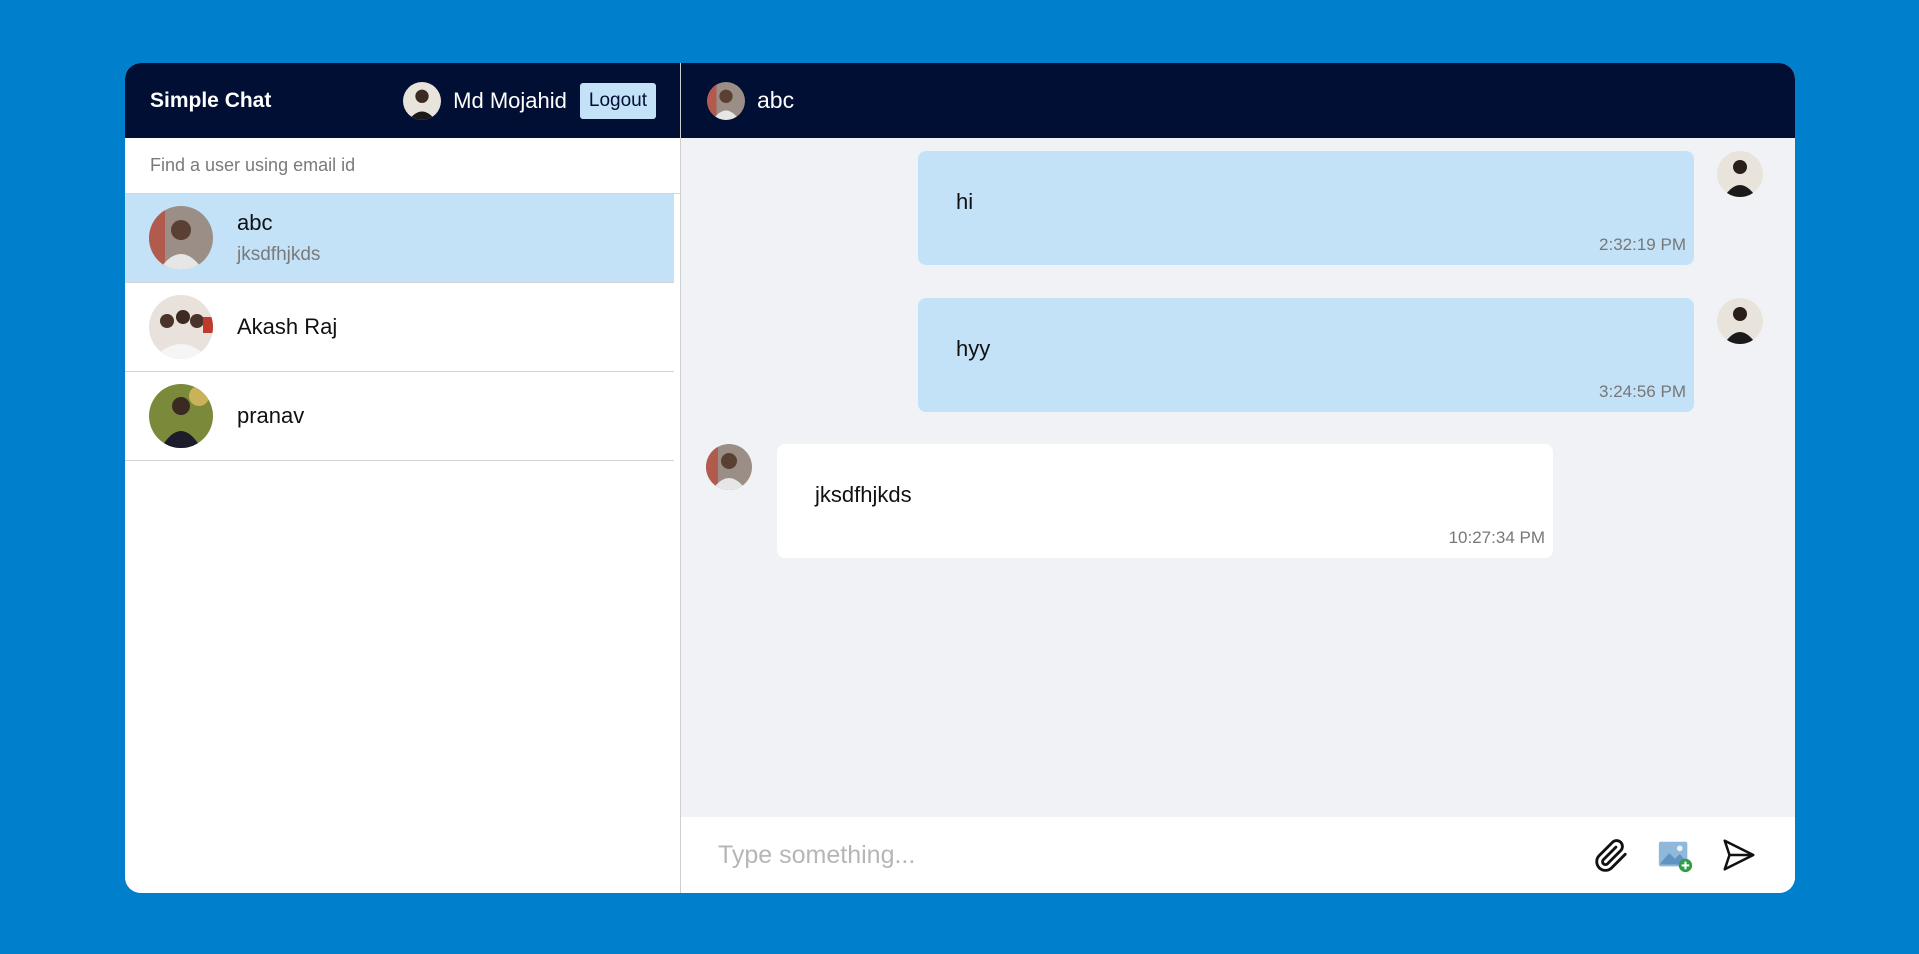 The height and width of the screenshot is (954, 1919). What do you see at coordinates (1306, 208) in the screenshot?
I see `message-bubble-mine: hi 2:32:19 PM` at bounding box center [1306, 208].